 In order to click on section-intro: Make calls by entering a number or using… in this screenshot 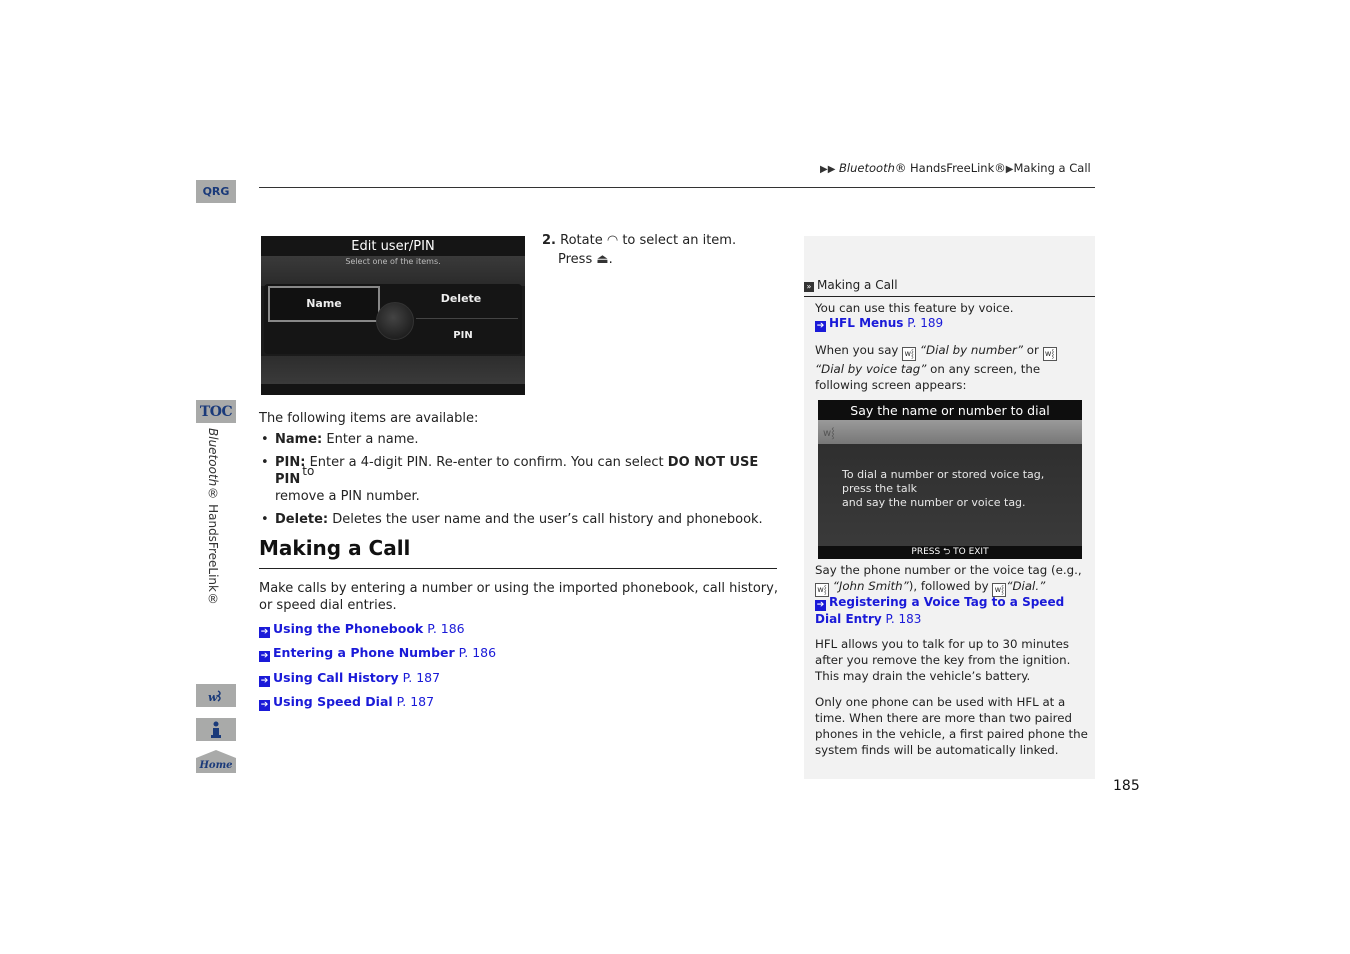, I will do `click(518, 597)`.